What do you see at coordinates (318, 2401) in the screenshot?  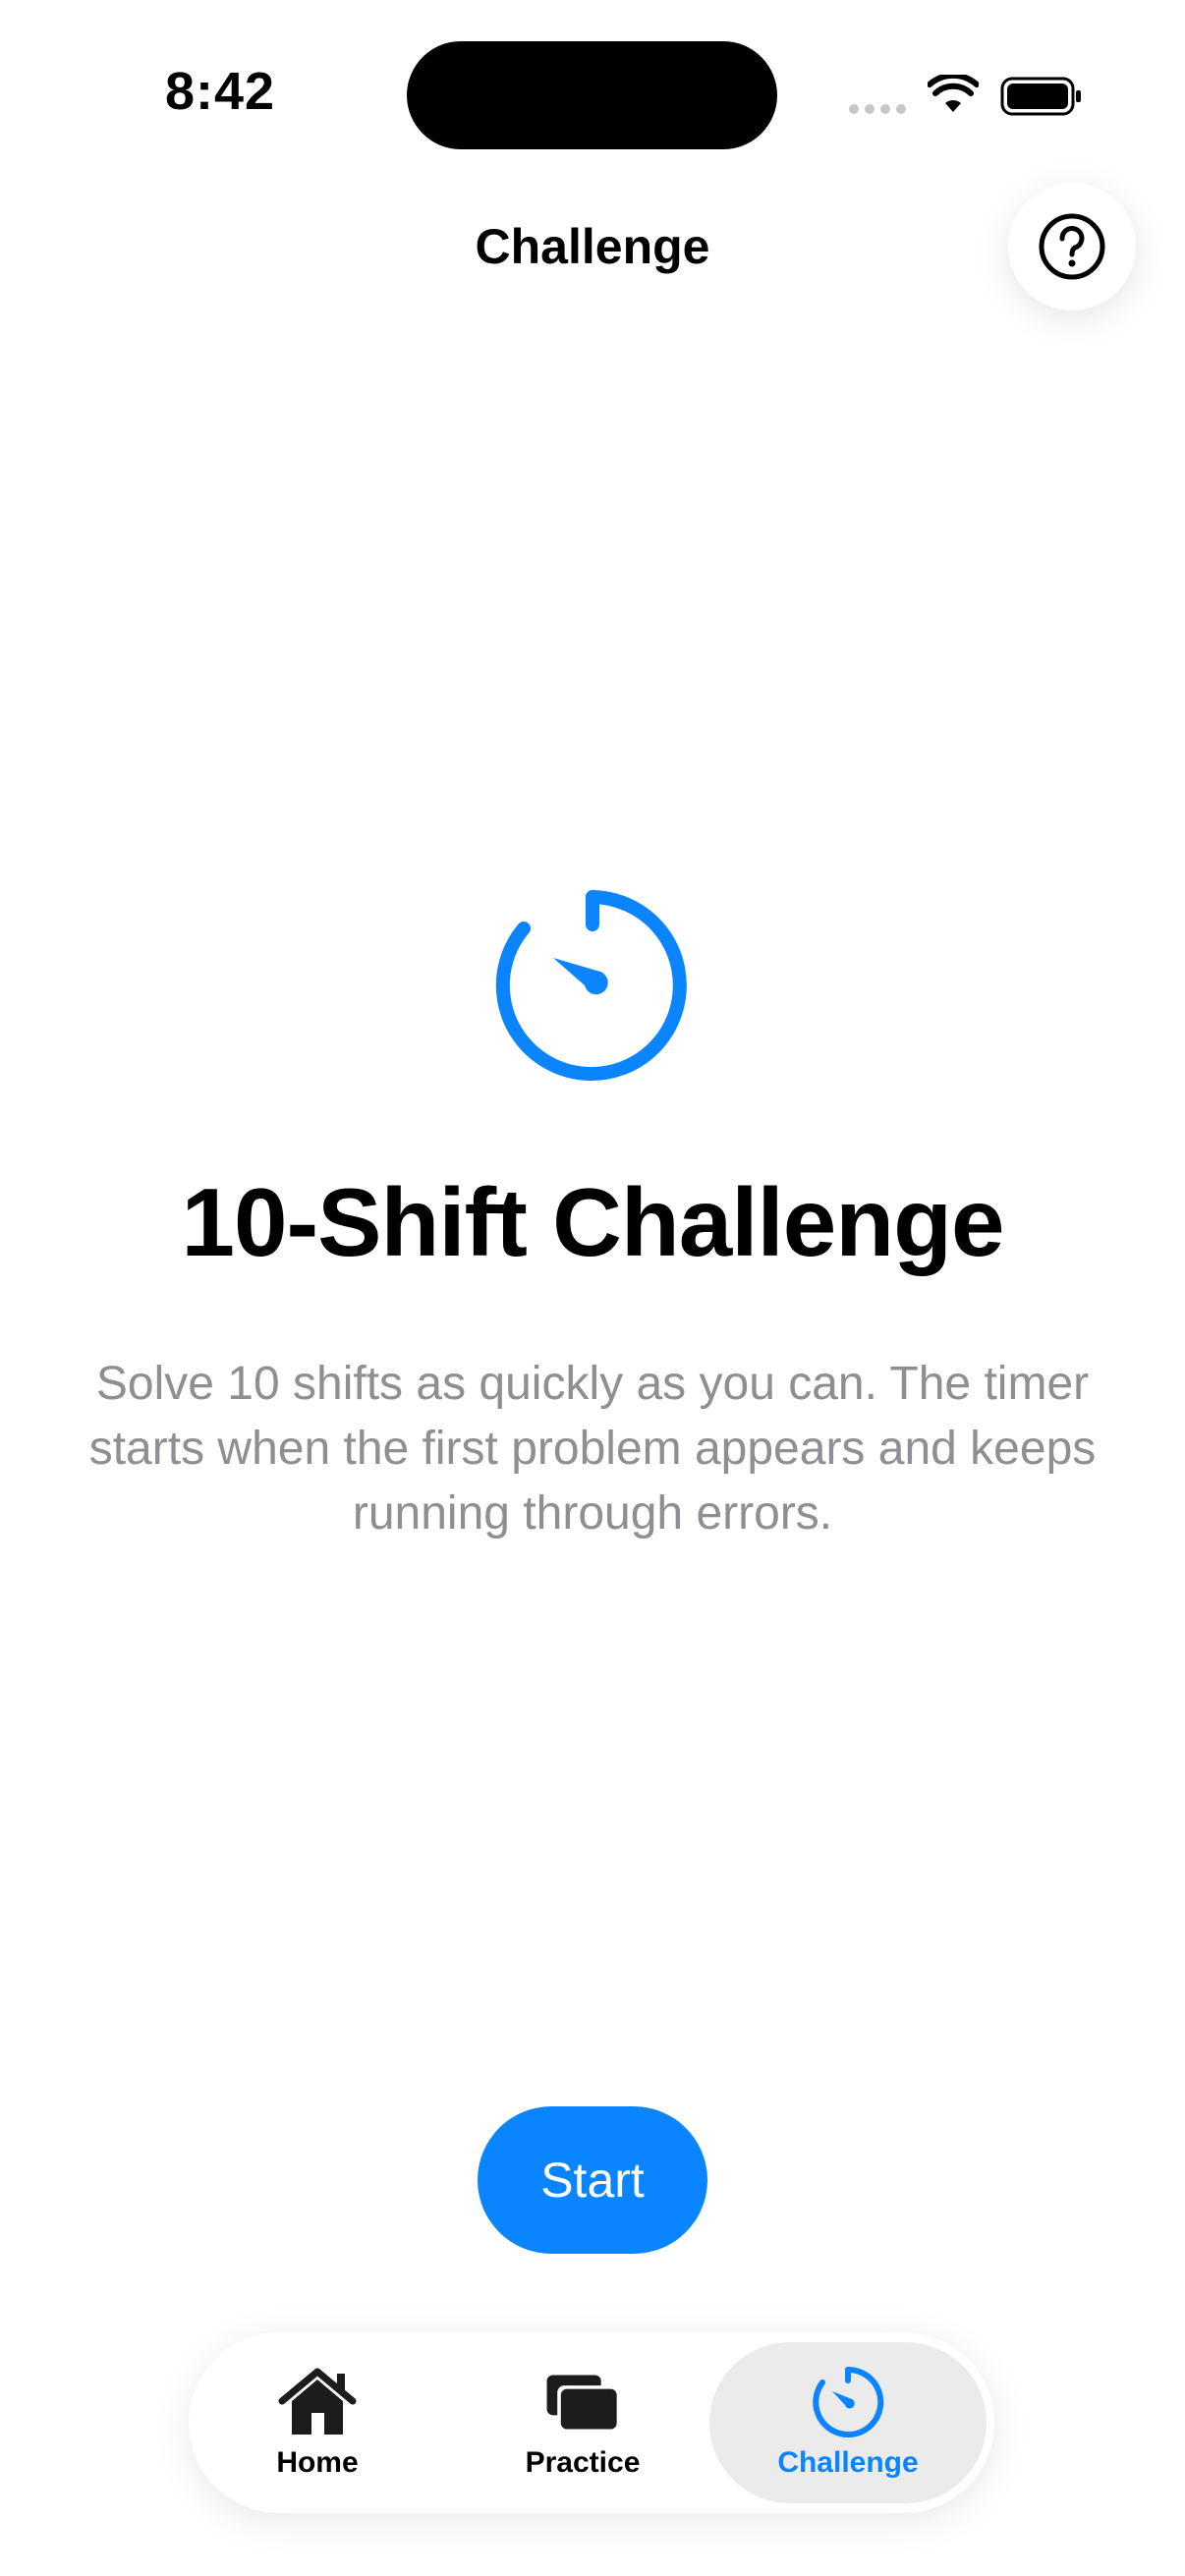 I see `house-icon` at bounding box center [318, 2401].